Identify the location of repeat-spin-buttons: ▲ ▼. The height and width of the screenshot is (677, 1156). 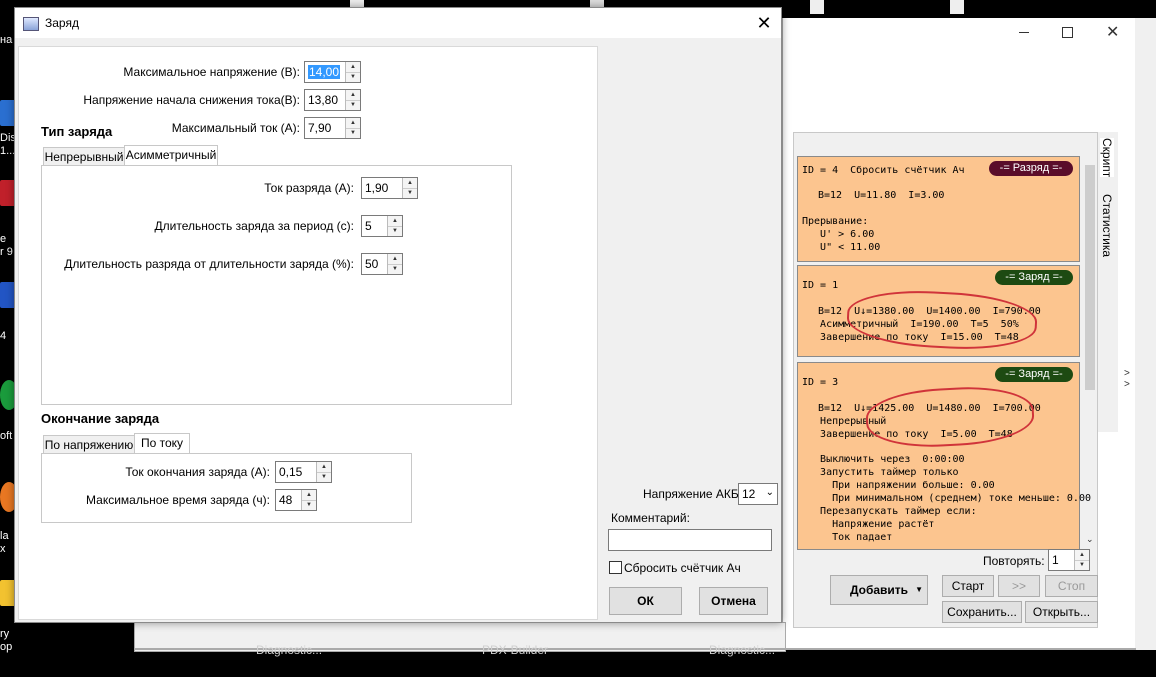
(1081, 560).